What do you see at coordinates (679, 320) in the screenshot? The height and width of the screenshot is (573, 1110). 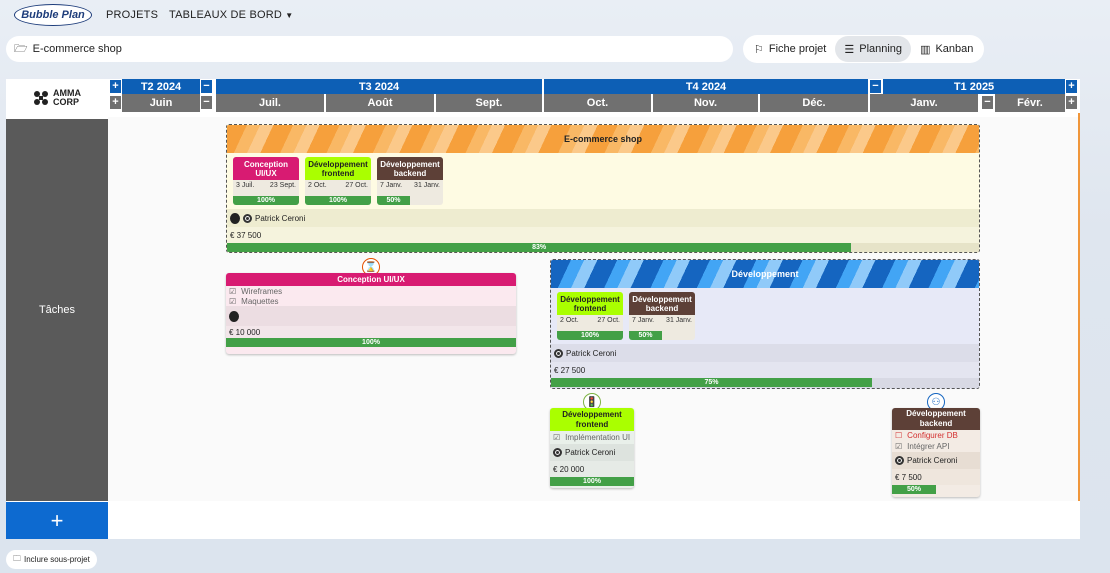 I see `subtask-end: 31 Janv.` at bounding box center [679, 320].